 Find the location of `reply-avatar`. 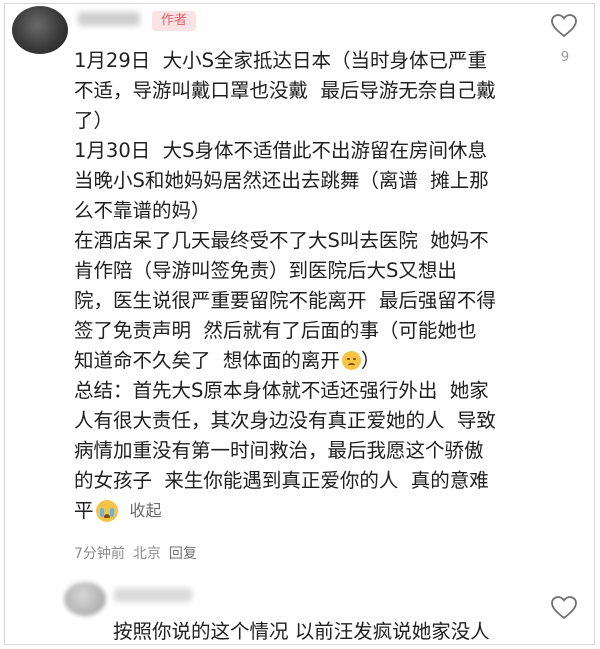

reply-avatar is located at coordinates (85, 599).